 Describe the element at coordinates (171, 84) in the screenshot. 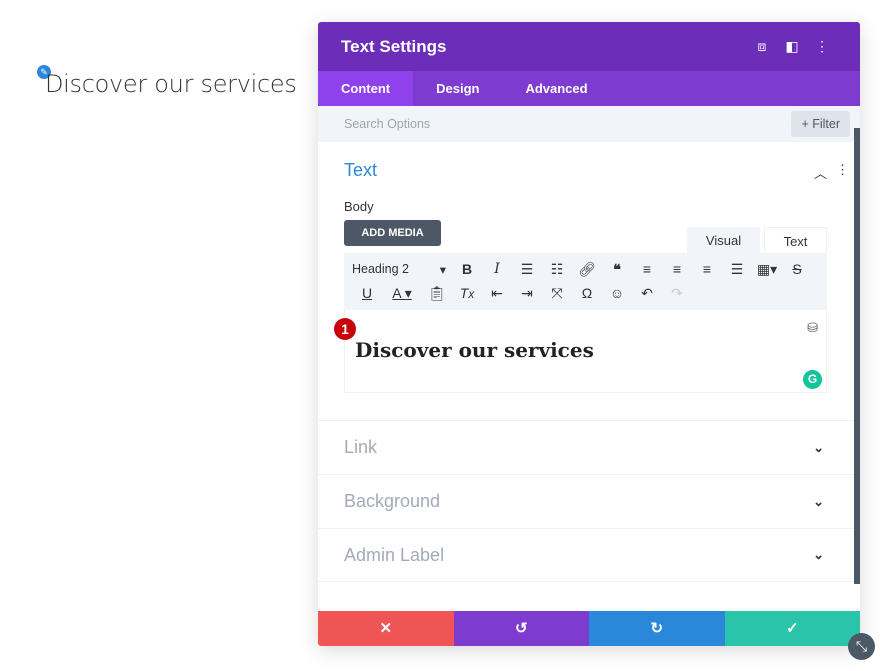

I see `page-text-module: Discover our services` at that location.